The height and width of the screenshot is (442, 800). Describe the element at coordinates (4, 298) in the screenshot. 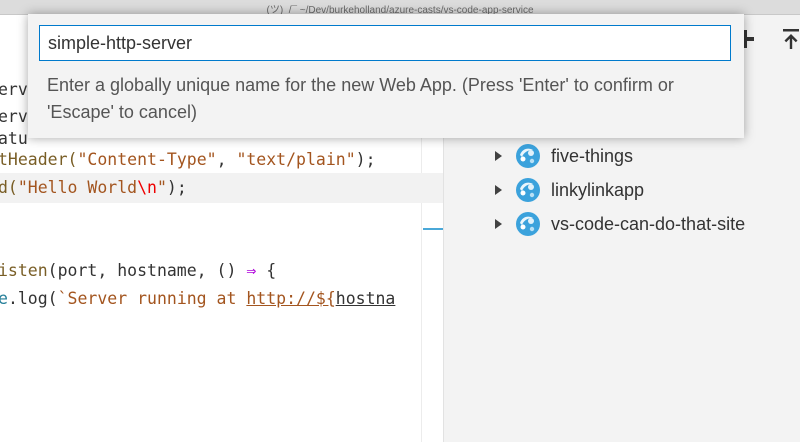

I see `code-token: e` at that location.